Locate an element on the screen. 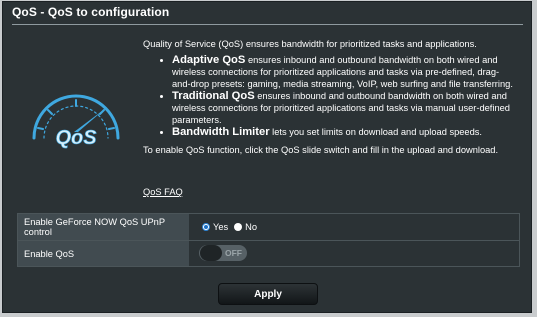 Image resolution: width=537 pixels, height=317 pixels. no-radio-label: No is located at coordinates (251, 227).